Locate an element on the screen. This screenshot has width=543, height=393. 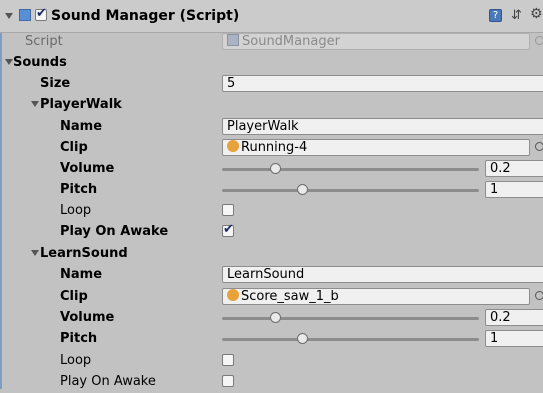
clip-field: Score_saw_1_b is located at coordinates (376, 296).